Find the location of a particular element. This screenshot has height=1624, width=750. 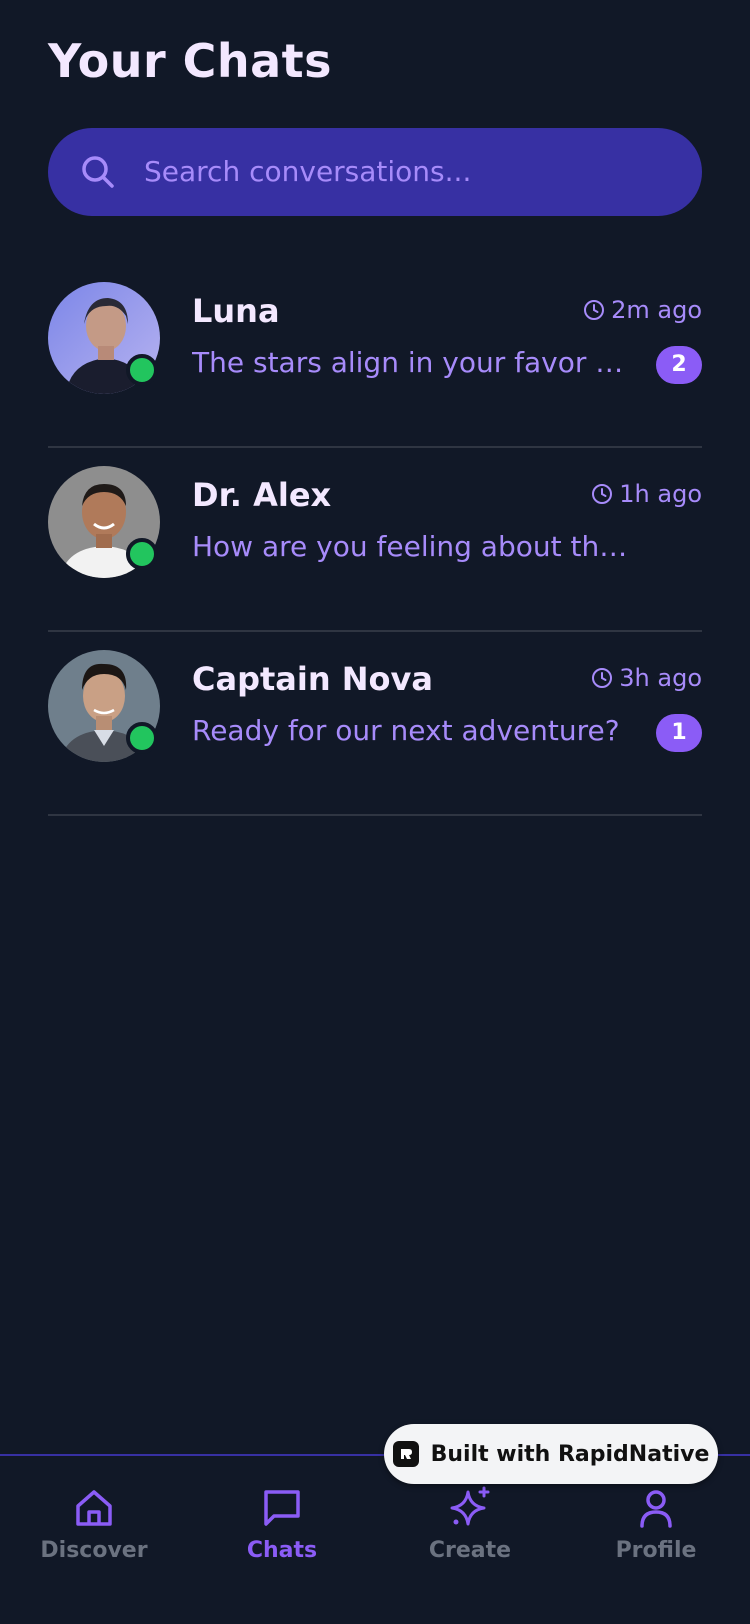

unread-badge: 2 is located at coordinates (679, 365).